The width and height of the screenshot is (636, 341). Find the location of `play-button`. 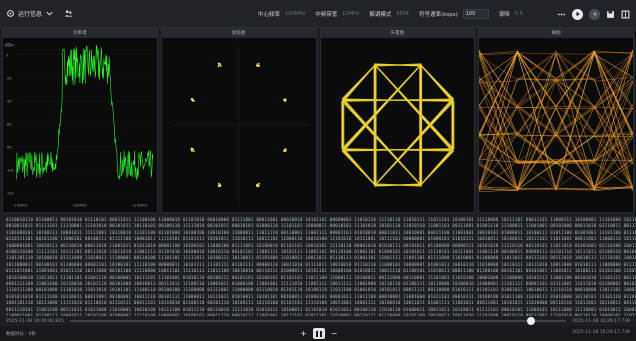

play-button is located at coordinates (577, 14).